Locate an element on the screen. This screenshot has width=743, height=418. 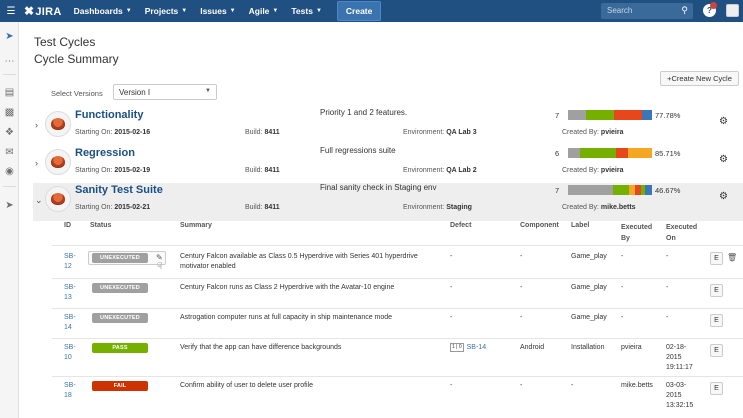
create-new-cycle-button: +Create New Cycle is located at coordinates (699, 78).